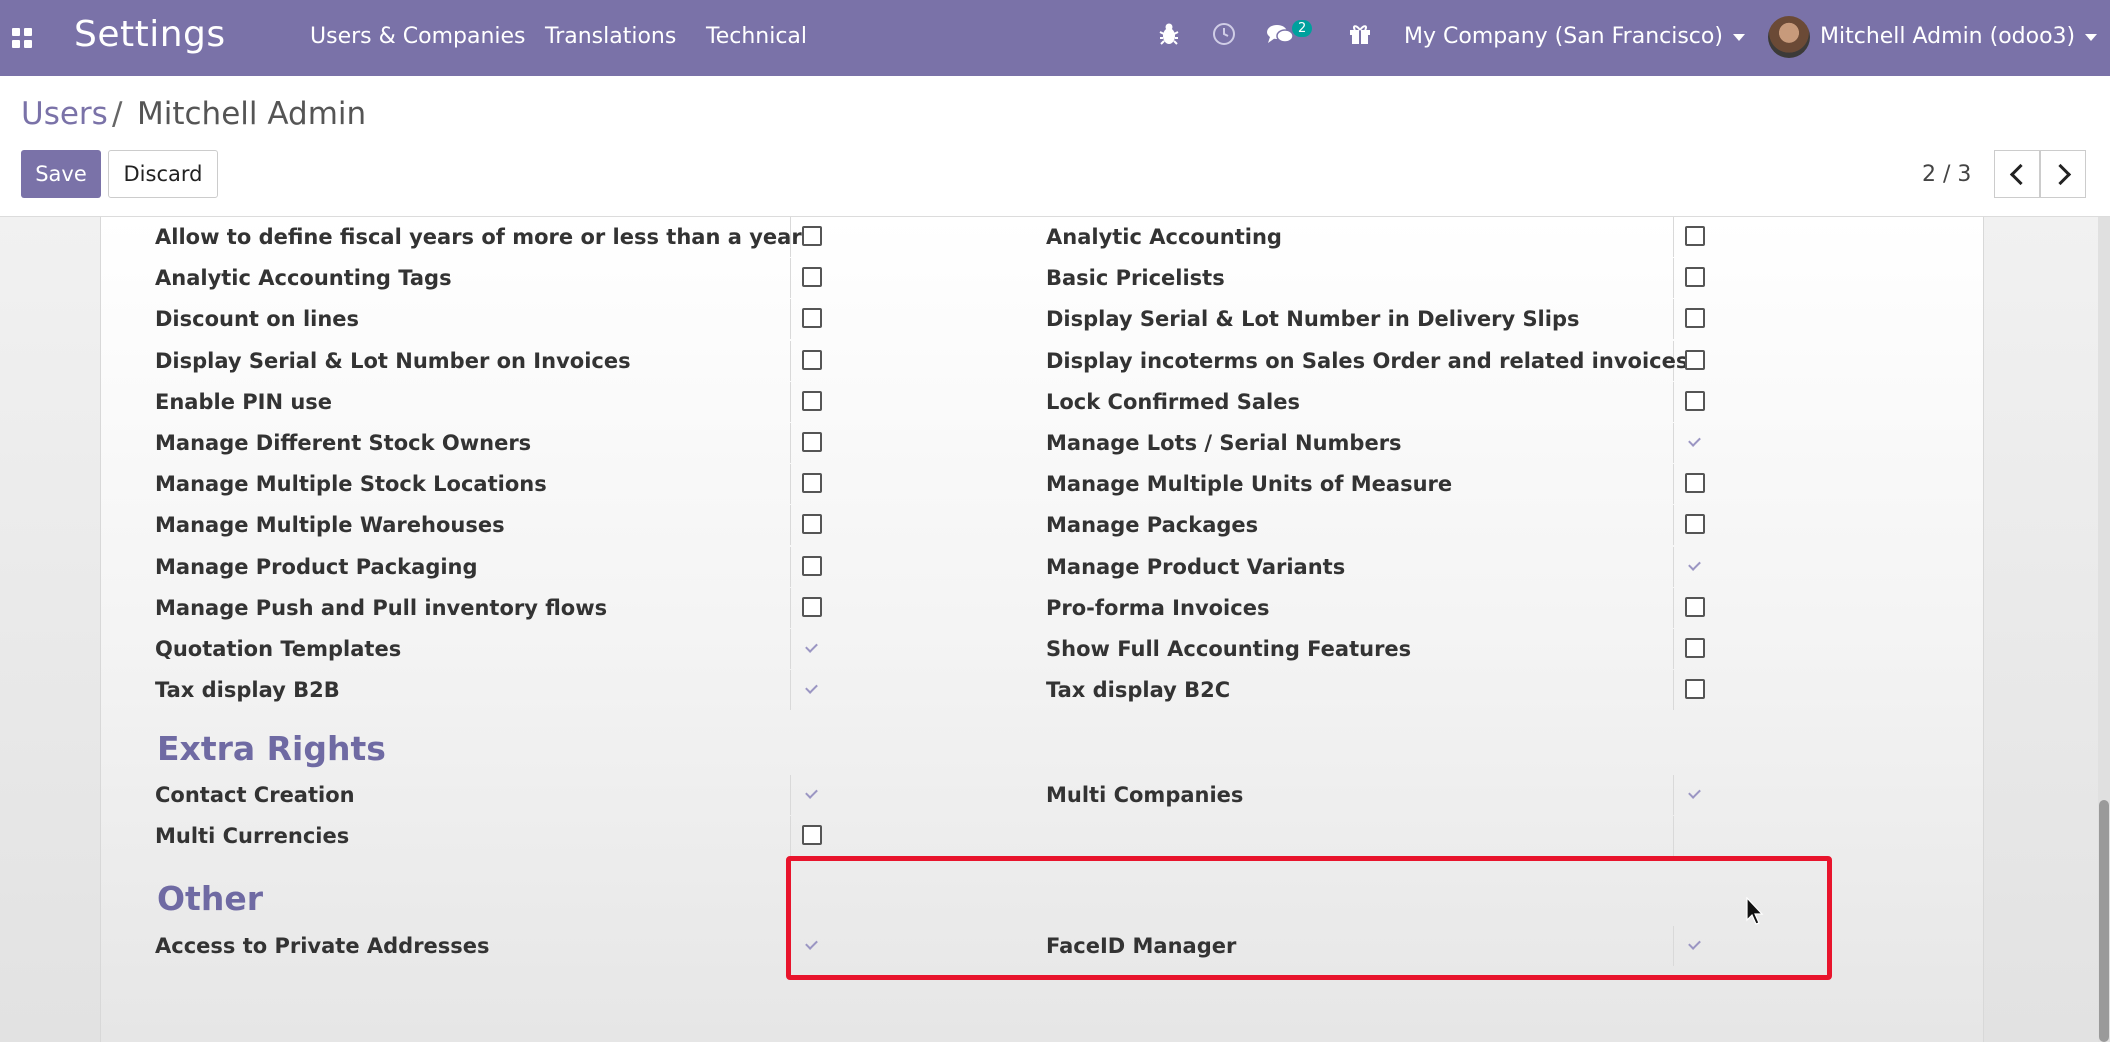 Image resolution: width=2110 pixels, height=1042 pixels. Describe the element at coordinates (1224, 37) in the screenshot. I see `activity-clock-icon` at that location.